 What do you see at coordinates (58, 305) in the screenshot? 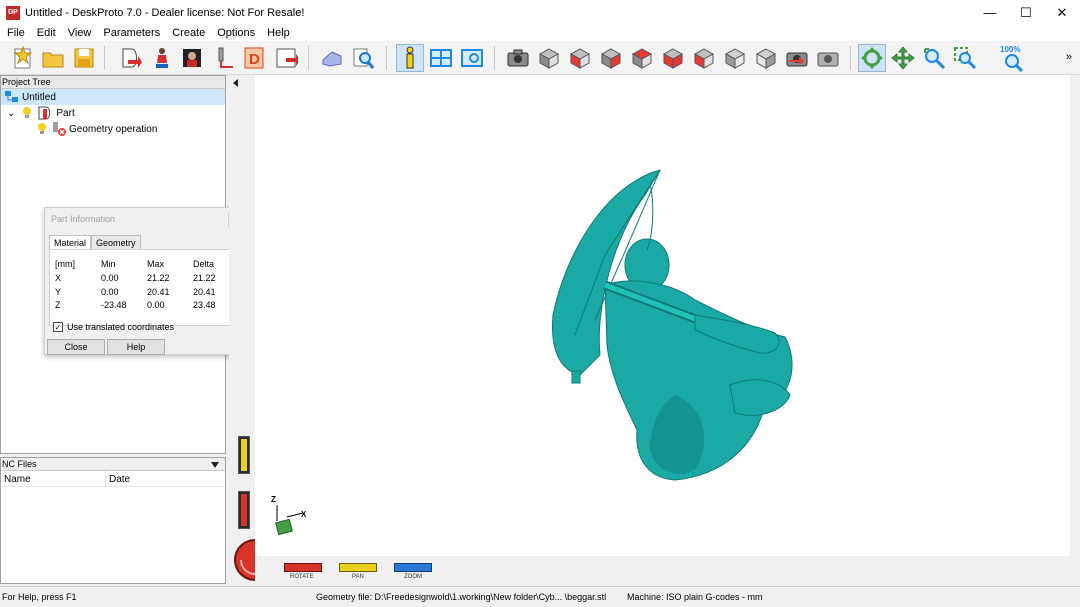
I see `row-z-label: Z` at bounding box center [58, 305].